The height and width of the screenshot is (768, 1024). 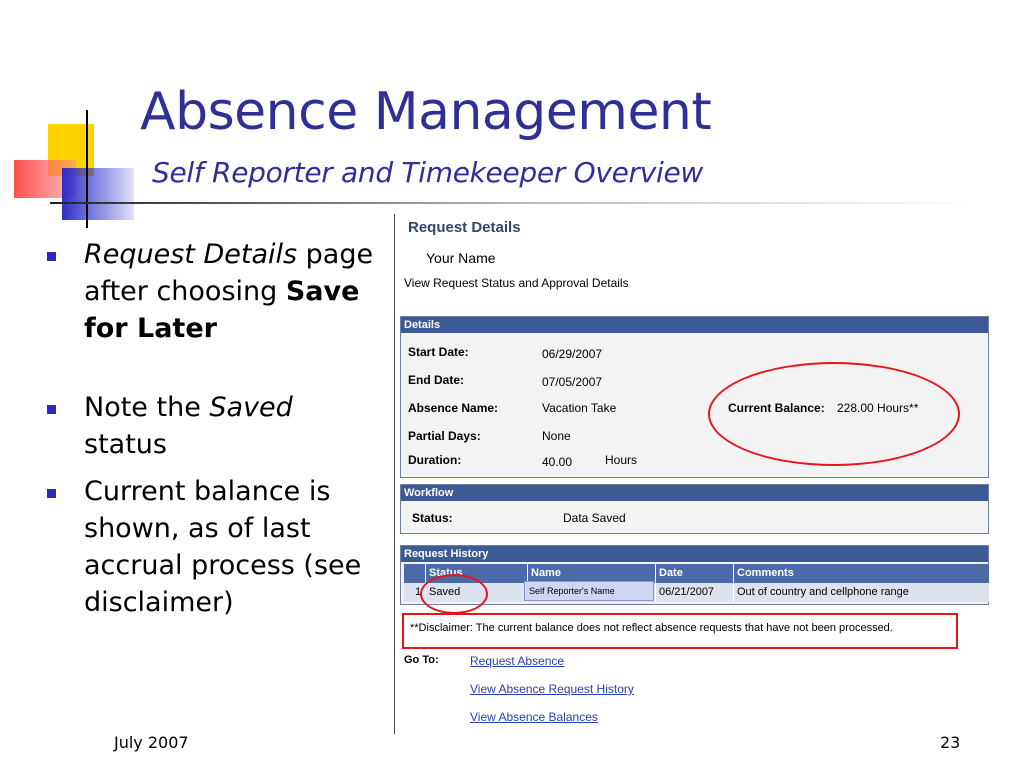 I want to click on goto-label: Go To:, so click(x=421, y=660).